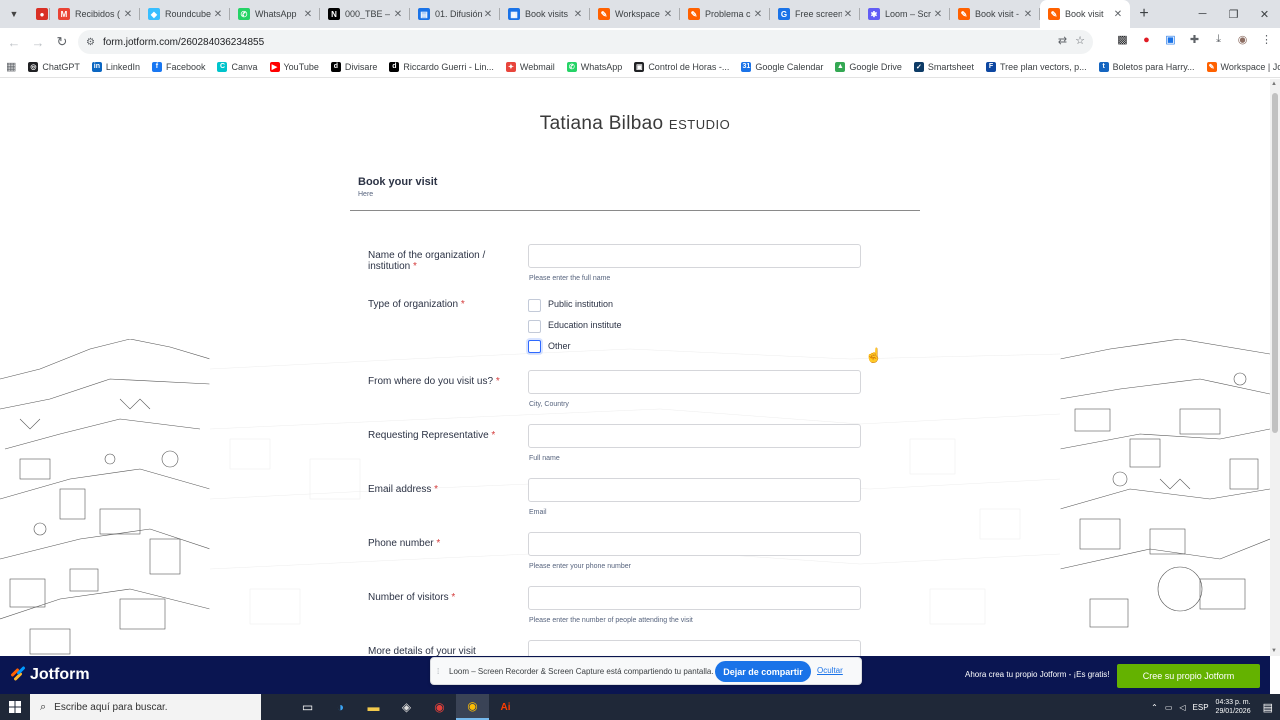 The image size is (1280, 720). Describe the element at coordinates (534, 305) in the screenshot. I see `checkbox-public-institution` at that location.